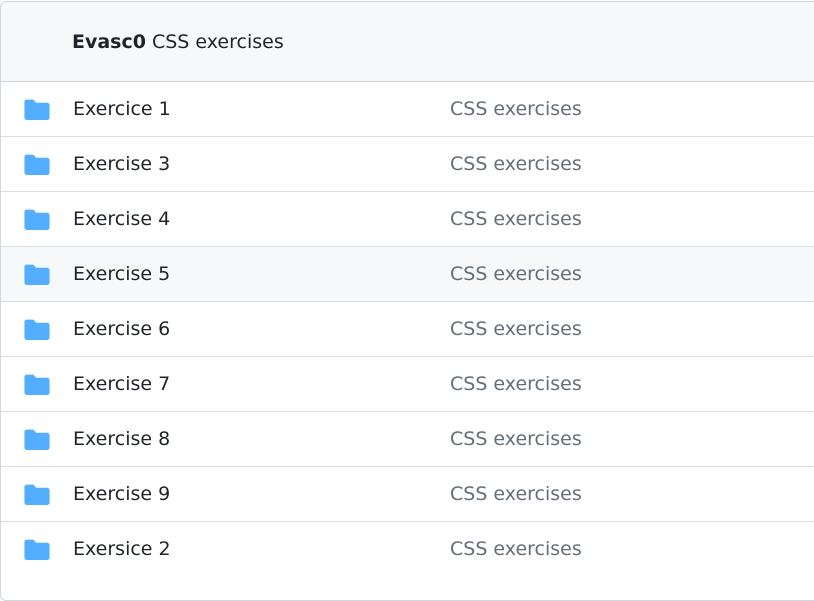 The height and width of the screenshot is (601, 814). What do you see at coordinates (121, 274) in the screenshot?
I see `file-name-link: Exercise 5` at bounding box center [121, 274].